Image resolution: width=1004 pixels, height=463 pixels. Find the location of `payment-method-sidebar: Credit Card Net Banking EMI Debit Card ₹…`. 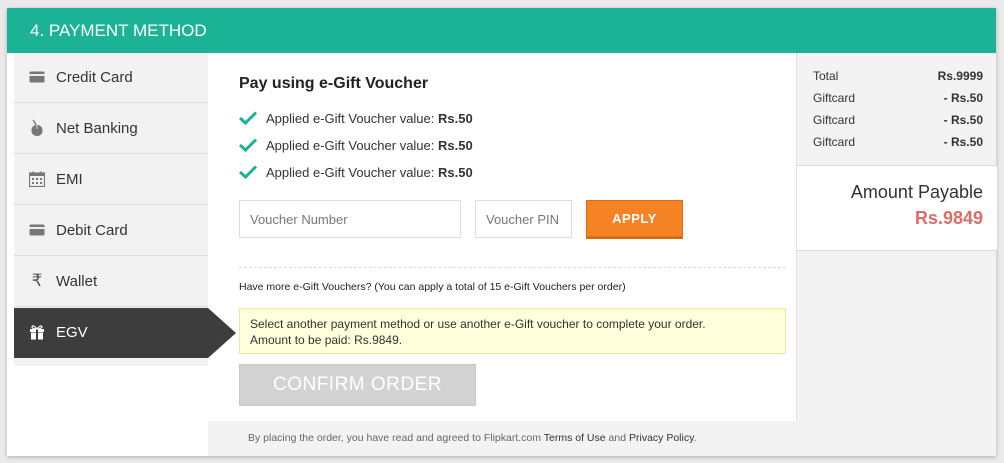

payment-method-sidebar: Credit Card Net Banking EMI Debit Card ₹… is located at coordinates (125, 209).